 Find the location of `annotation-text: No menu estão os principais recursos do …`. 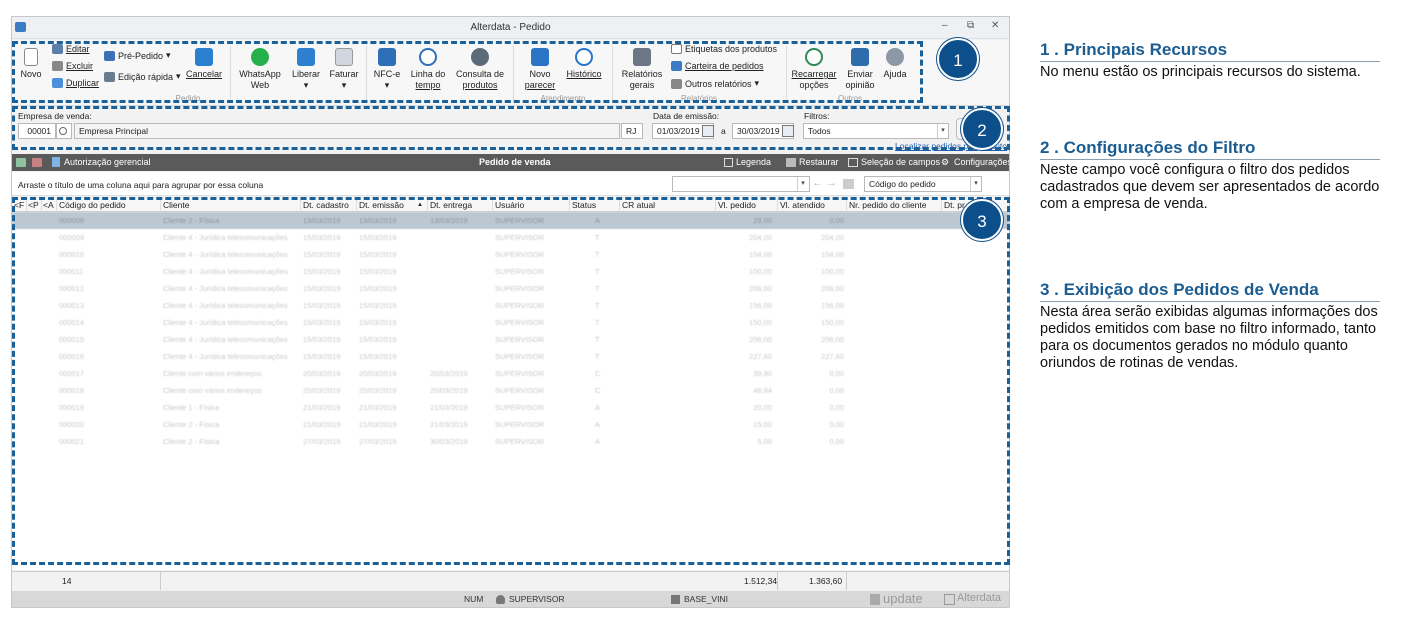

annotation-text: No menu estão os principais recursos do … is located at coordinates (1200, 72).